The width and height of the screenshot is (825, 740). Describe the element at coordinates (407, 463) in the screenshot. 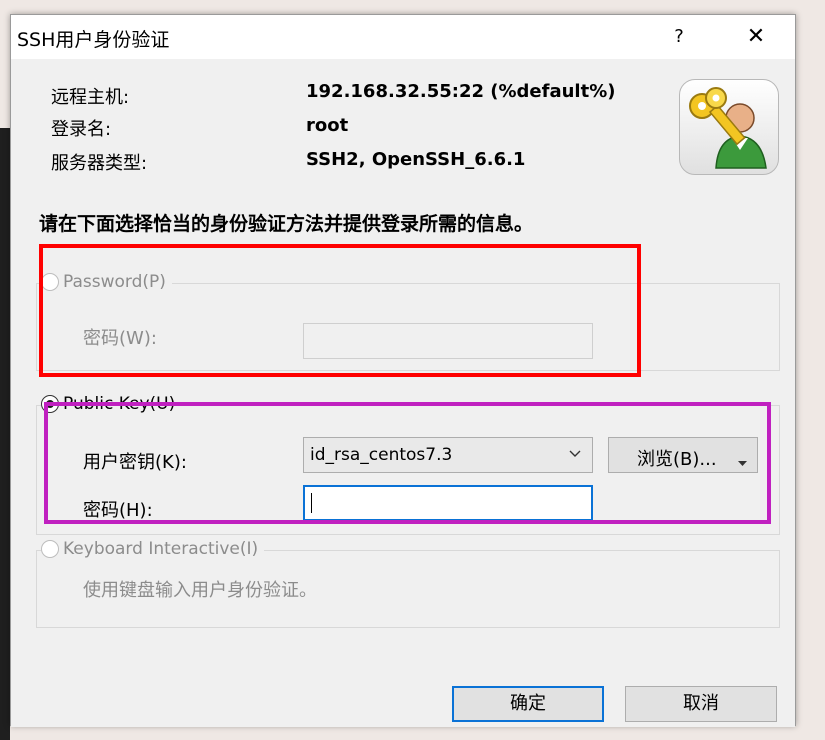

I see `magenta-highlight-box` at that location.